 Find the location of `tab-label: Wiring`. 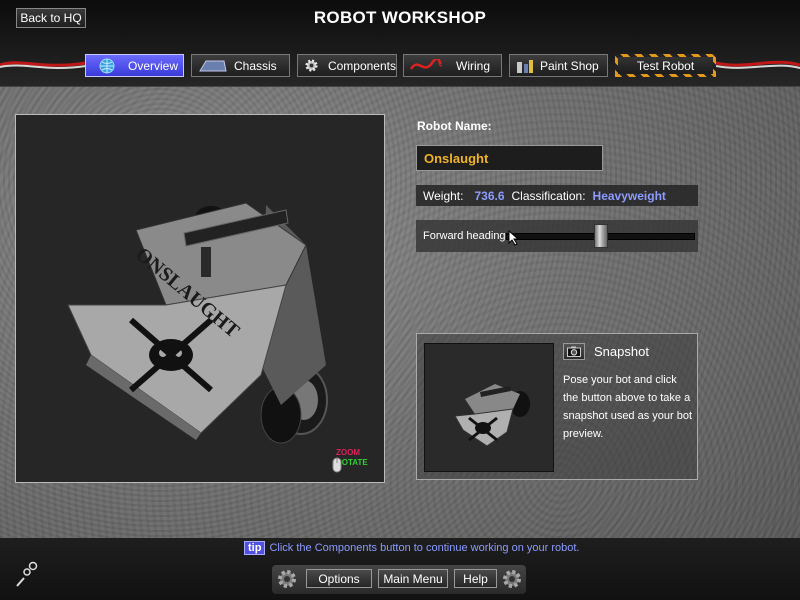

tab-label: Wiring is located at coordinates (473, 65).